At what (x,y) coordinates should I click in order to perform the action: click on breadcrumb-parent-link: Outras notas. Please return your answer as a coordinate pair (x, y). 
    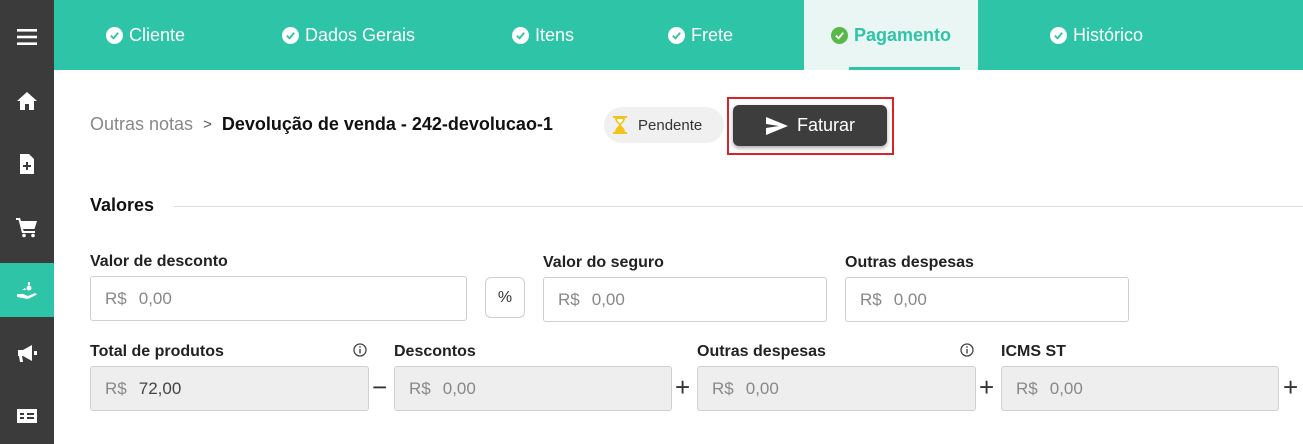
    Looking at the image, I should click on (141, 124).